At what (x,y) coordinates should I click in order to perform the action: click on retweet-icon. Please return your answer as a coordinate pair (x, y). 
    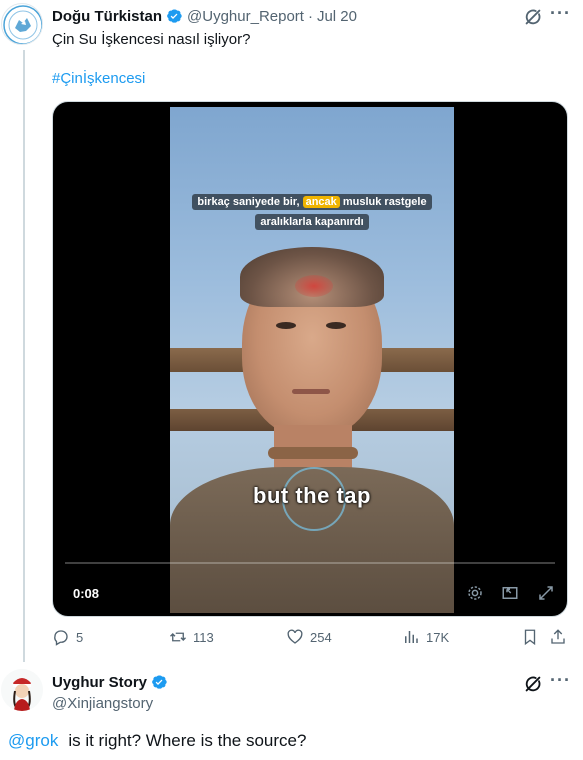
    Looking at the image, I should click on (178, 637).